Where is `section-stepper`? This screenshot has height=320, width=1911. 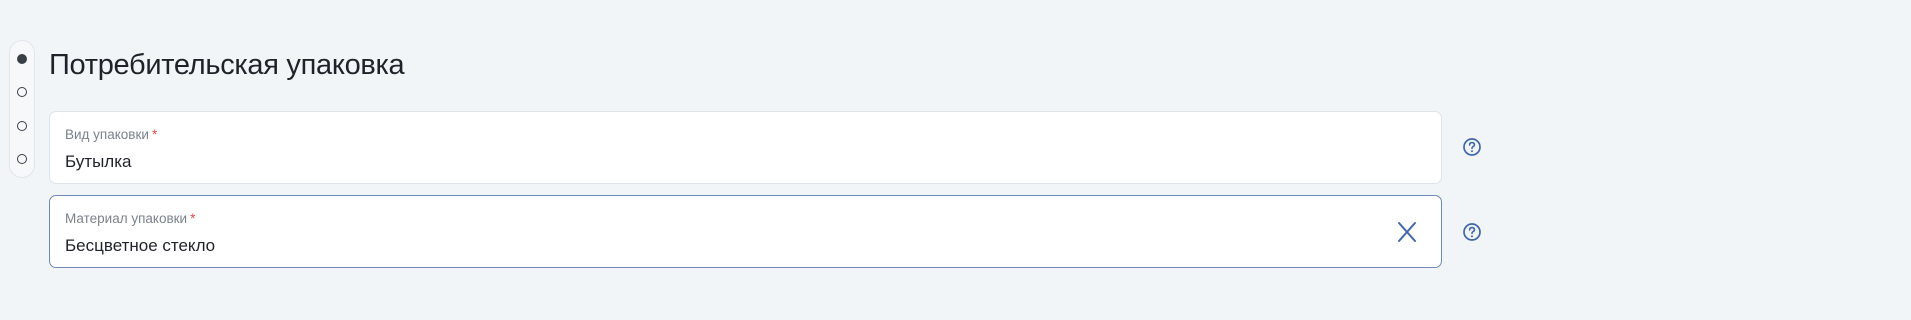 section-stepper is located at coordinates (22, 109).